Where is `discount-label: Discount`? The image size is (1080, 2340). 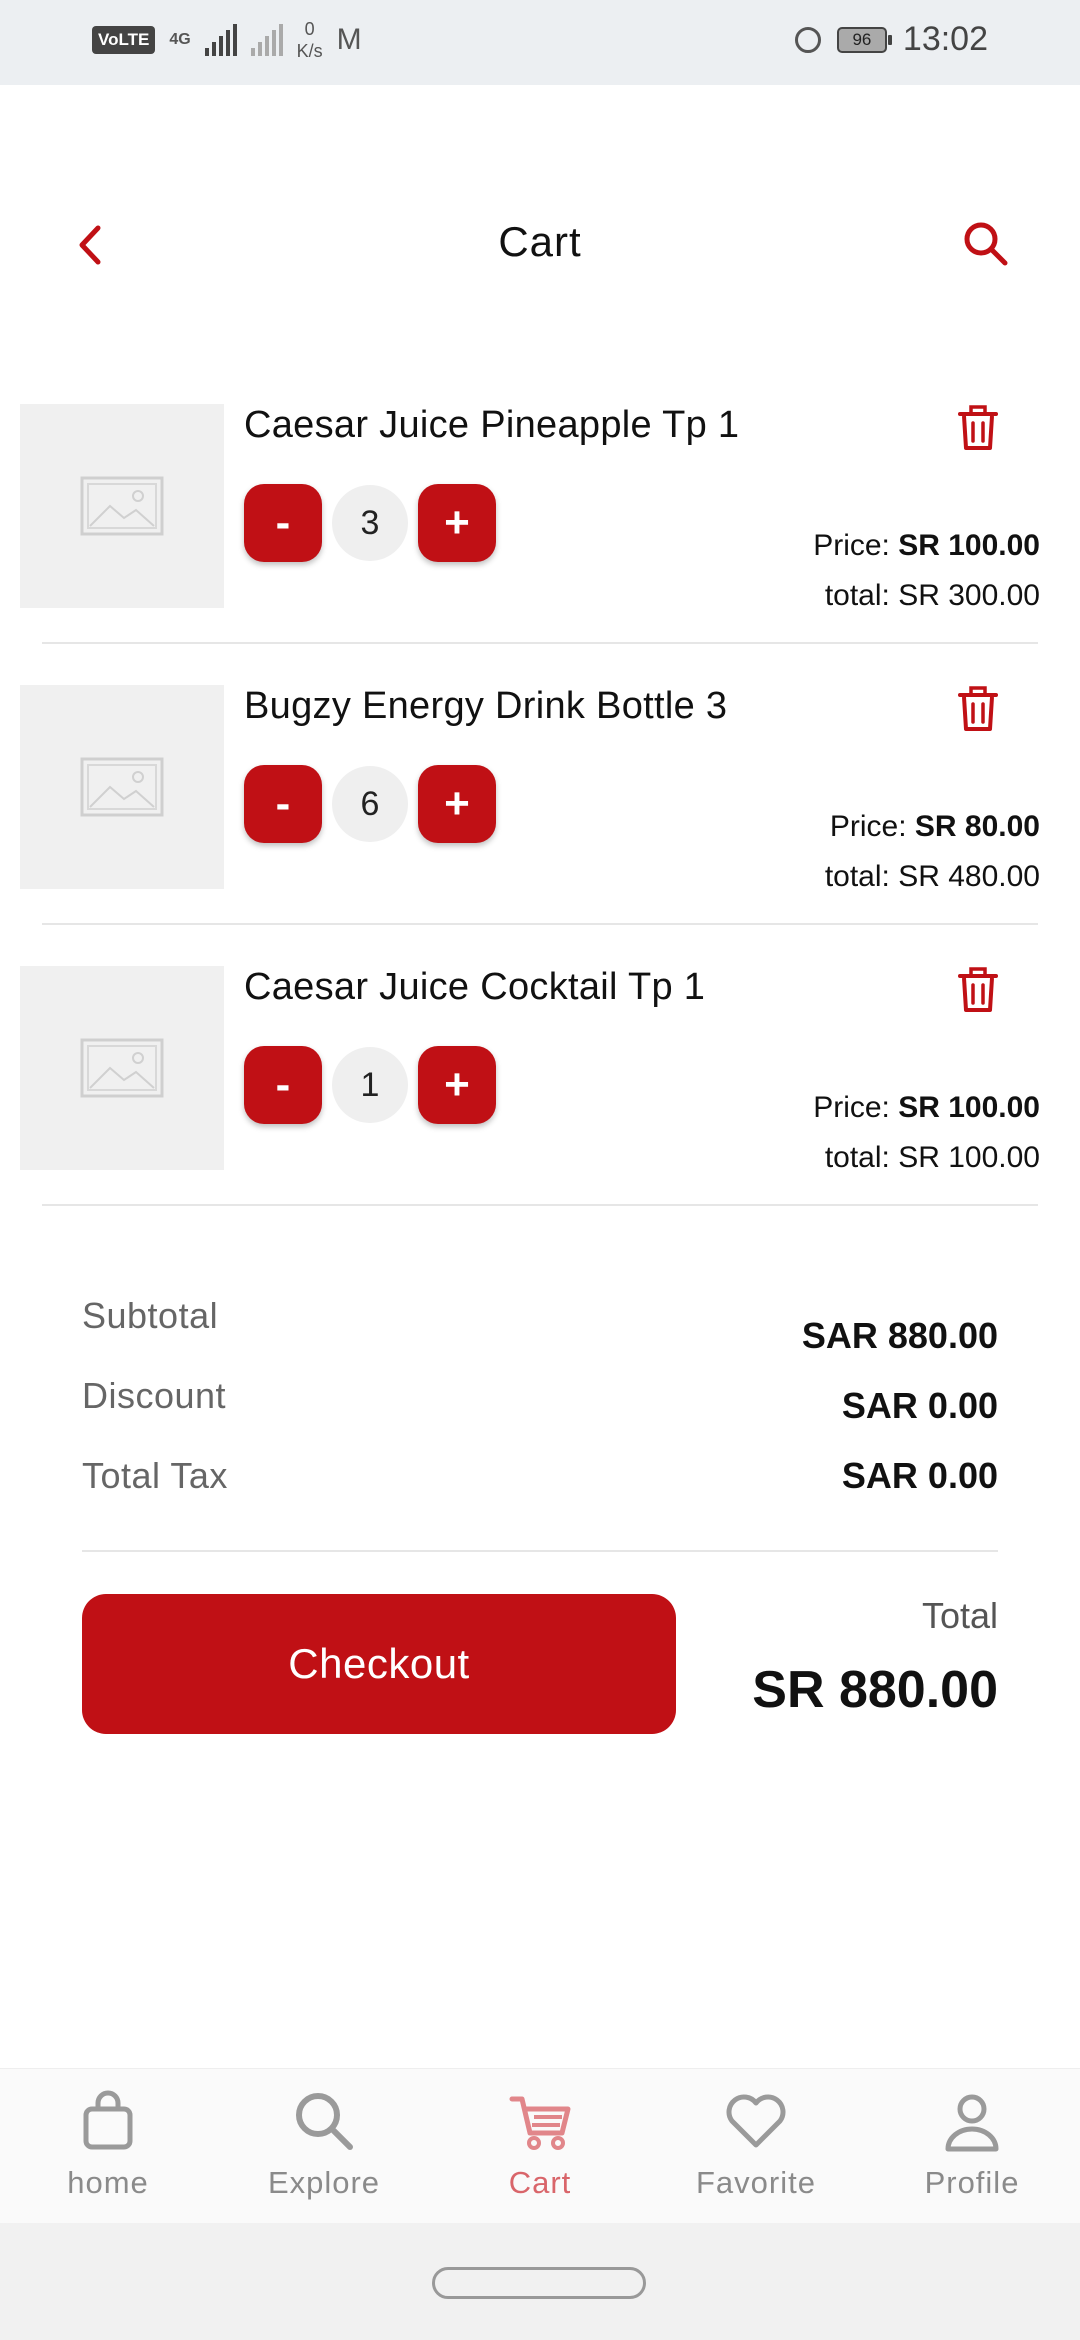
discount-label: Discount is located at coordinates (154, 1395).